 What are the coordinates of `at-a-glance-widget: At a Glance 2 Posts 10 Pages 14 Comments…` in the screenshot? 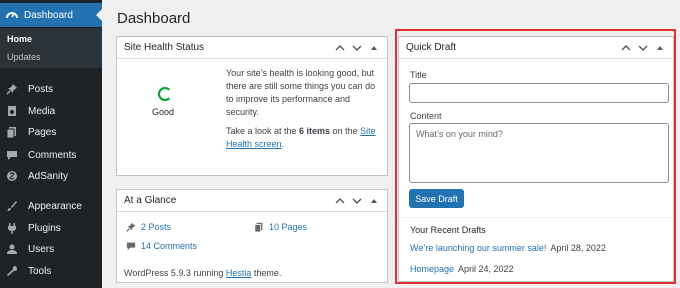 It's located at (252, 236).